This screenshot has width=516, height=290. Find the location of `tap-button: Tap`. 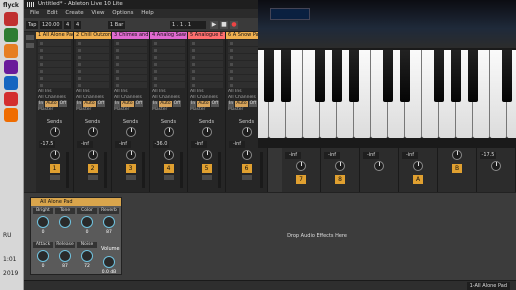

tap-button: Tap is located at coordinates (32, 25).